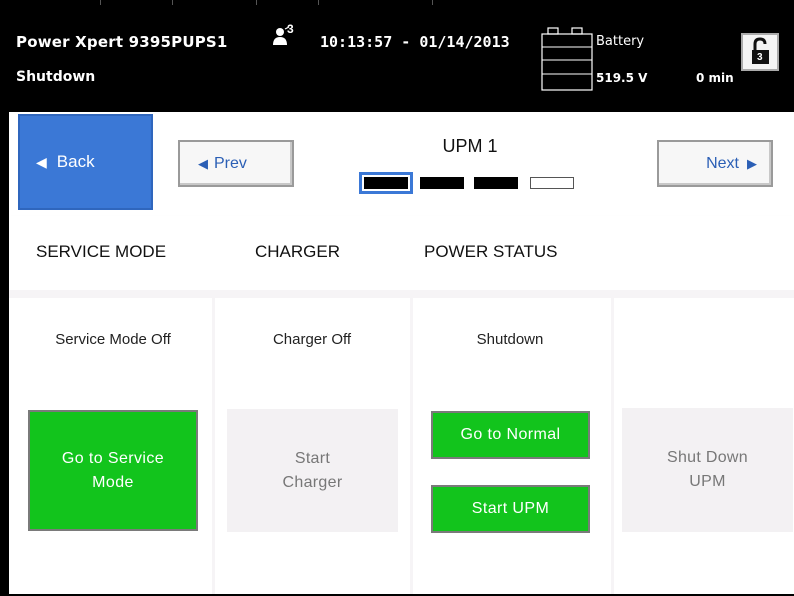 This screenshot has height=596, width=794. What do you see at coordinates (113, 339) in the screenshot?
I see `service-mode-state: Service Mode Off` at bounding box center [113, 339].